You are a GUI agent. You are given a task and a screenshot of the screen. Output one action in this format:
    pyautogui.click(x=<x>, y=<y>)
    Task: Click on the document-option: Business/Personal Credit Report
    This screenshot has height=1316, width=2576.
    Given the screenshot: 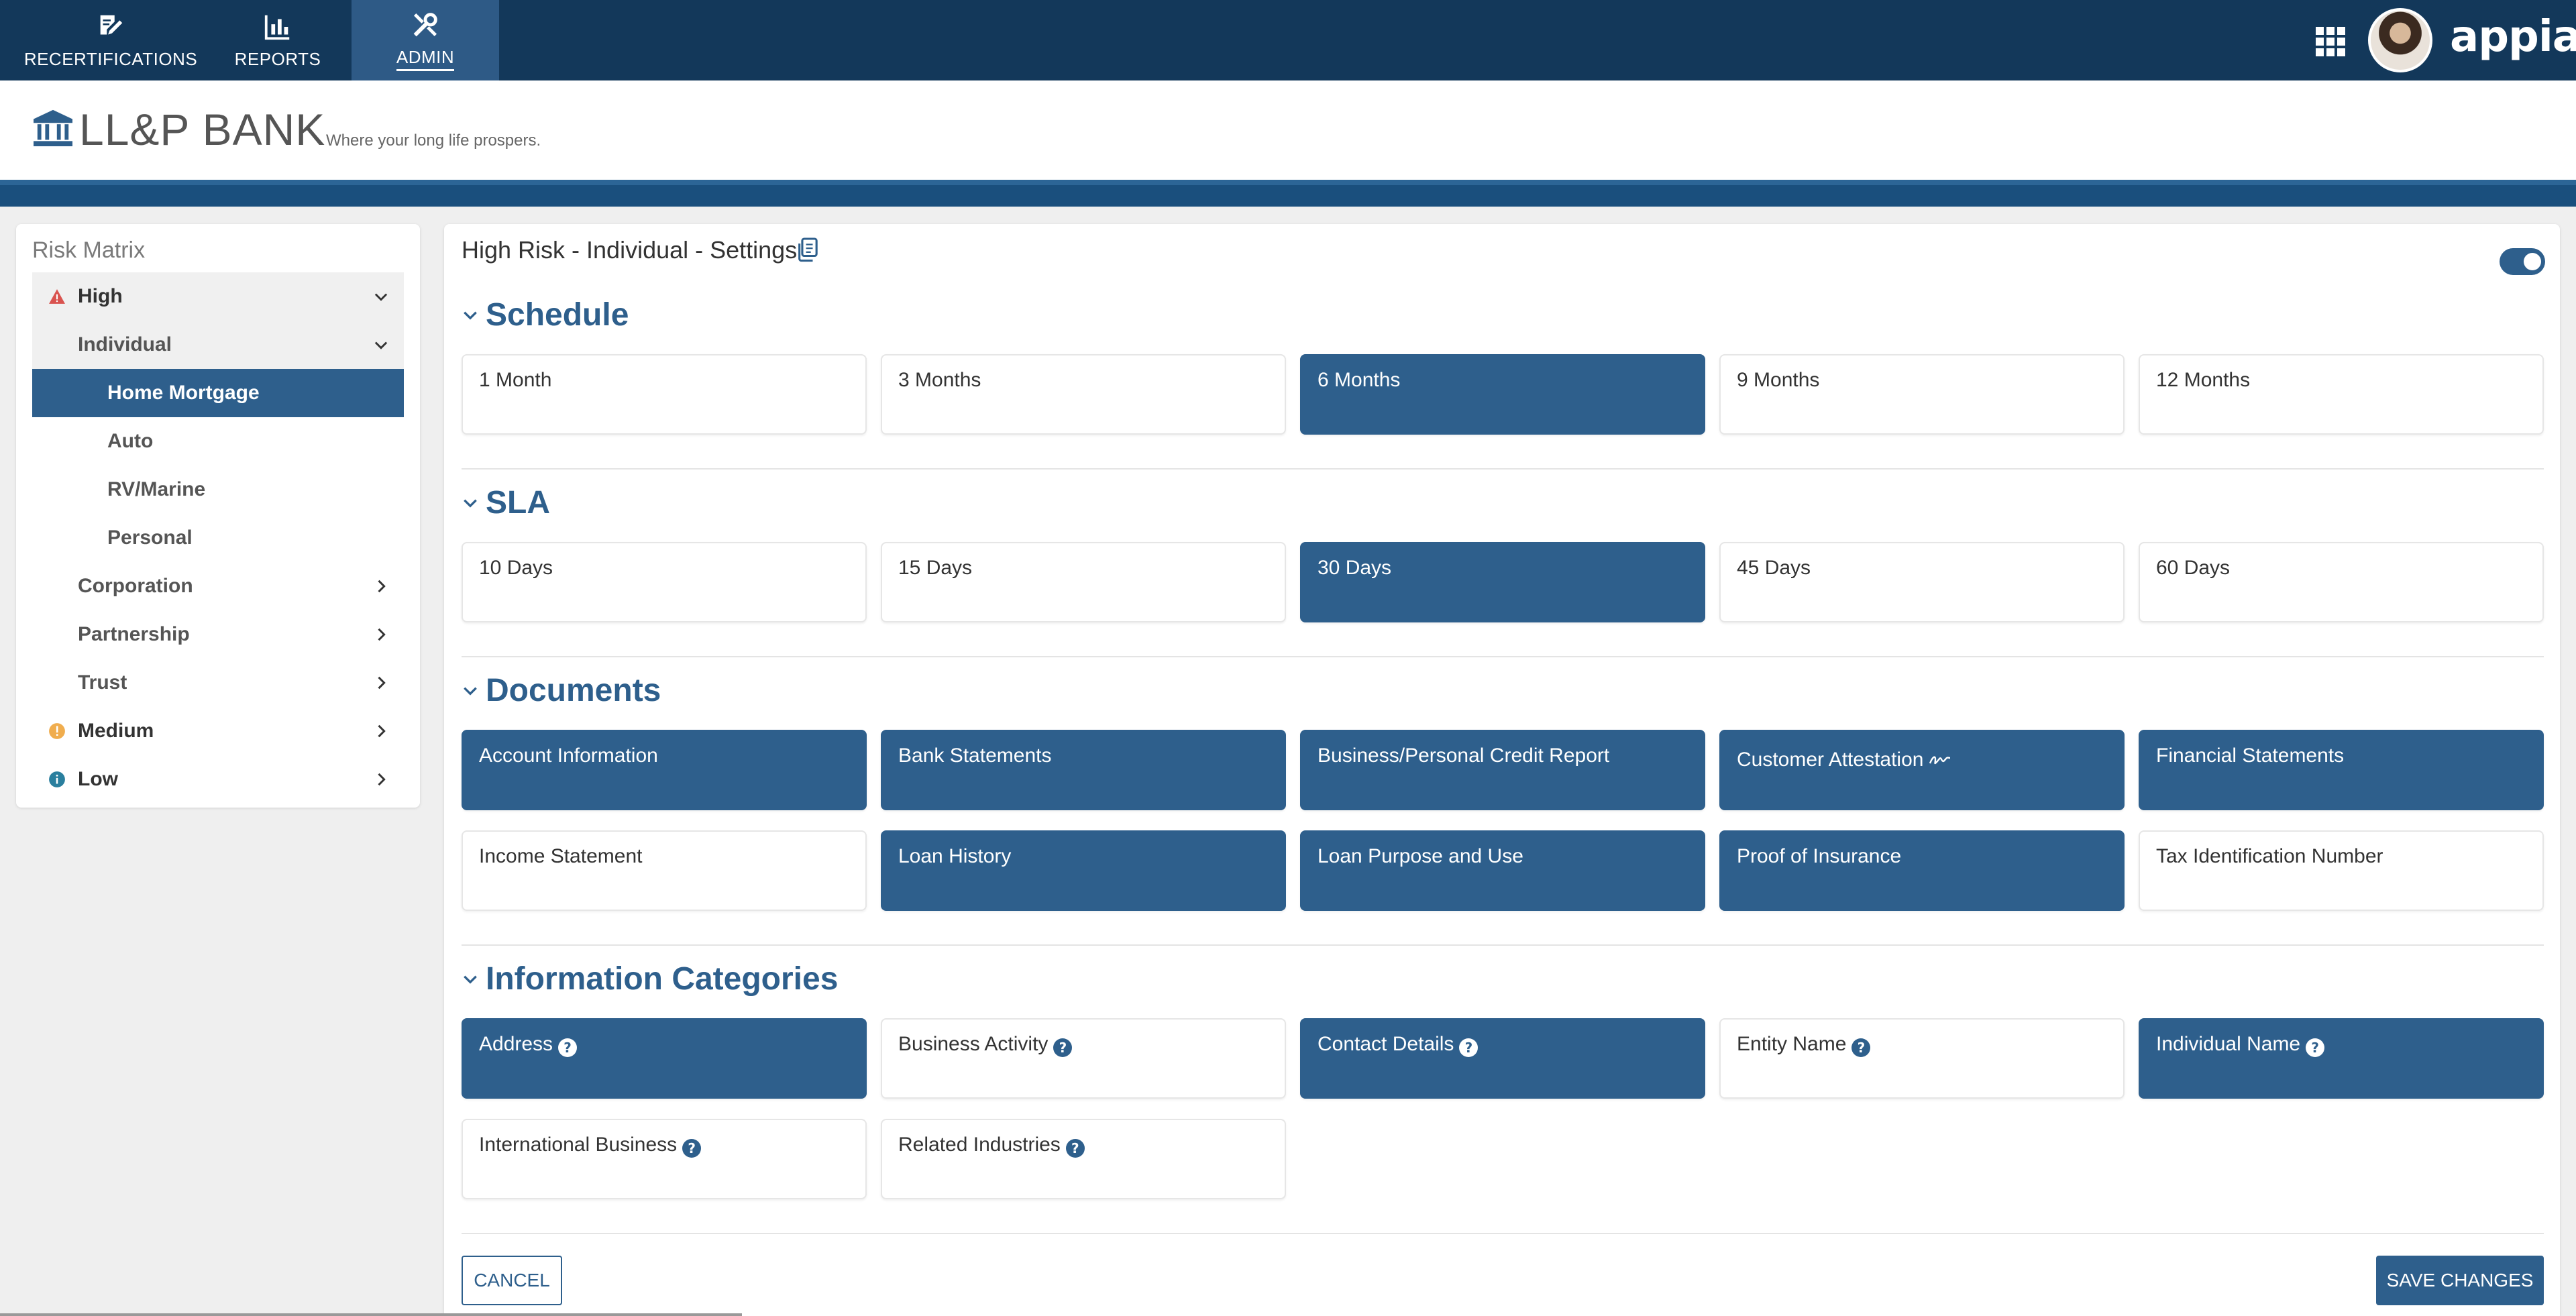 What is the action you would take?
    pyautogui.click(x=1502, y=770)
    